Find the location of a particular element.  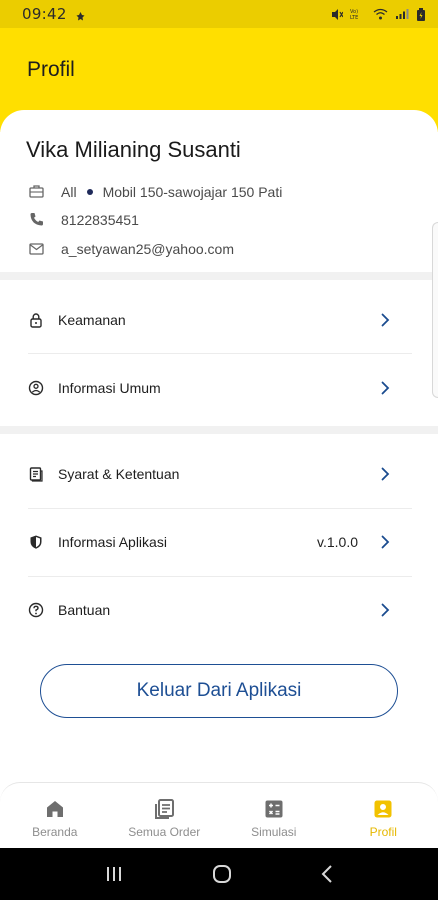

profile-phone: 8122835451 is located at coordinates (100, 219).